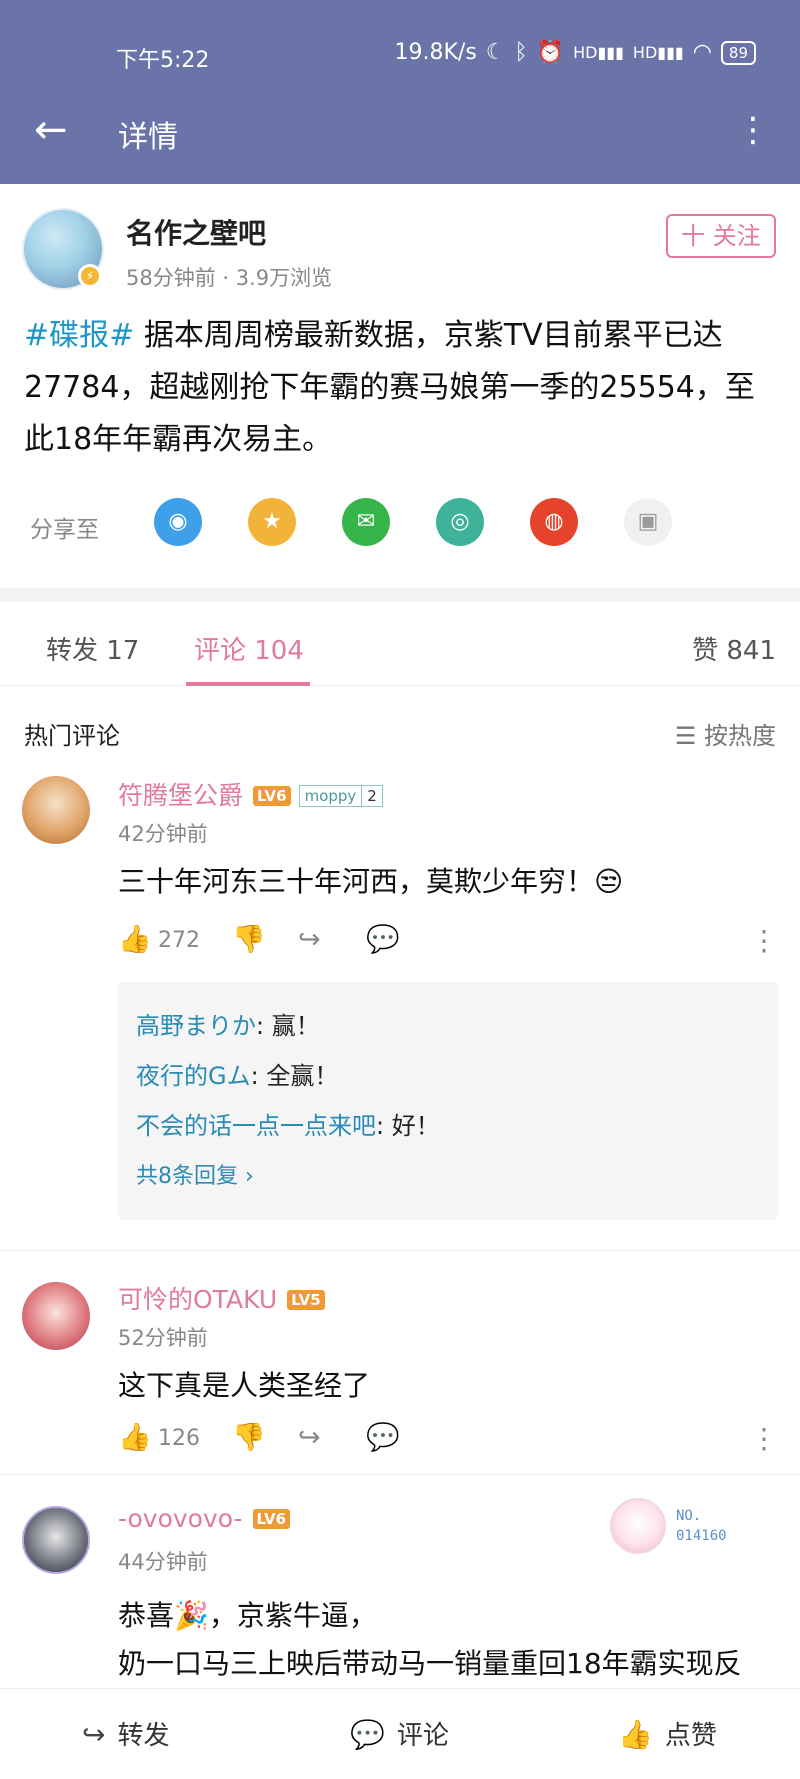  What do you see at coordinates (163, 1338) in the screenshot?
I see `comment-time: 52分钟前` at bounding box center [163, 1338].